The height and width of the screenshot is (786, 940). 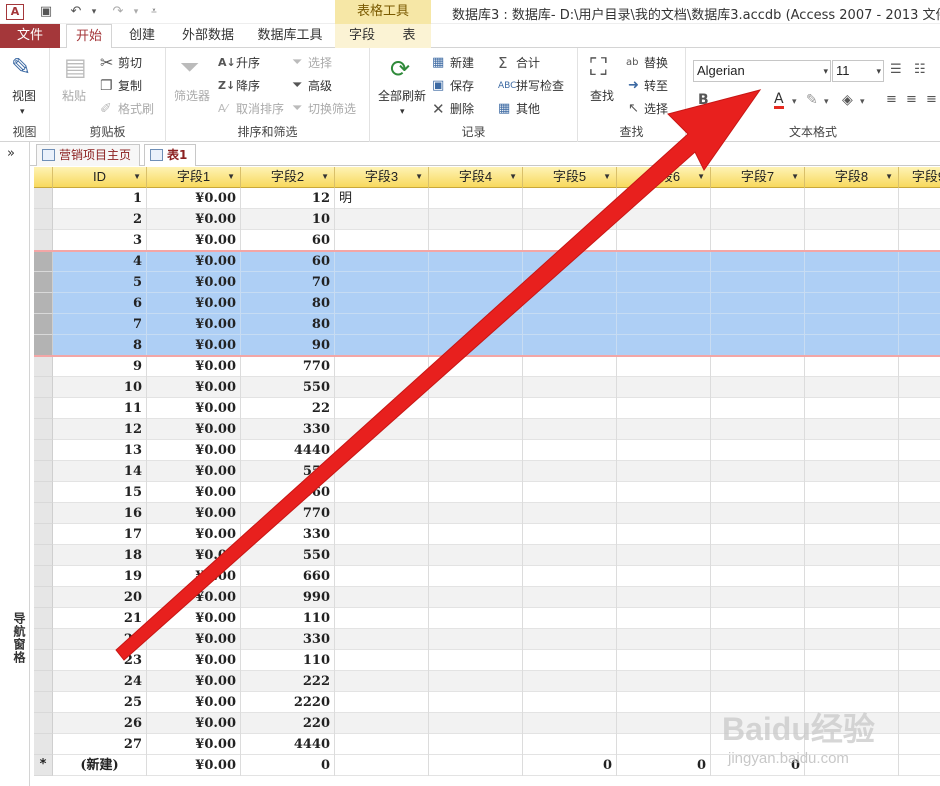 What do you see at coordinates (100, 366) in the screenshot?
I see `table-cell: 9` at bounding box center [100, 366].